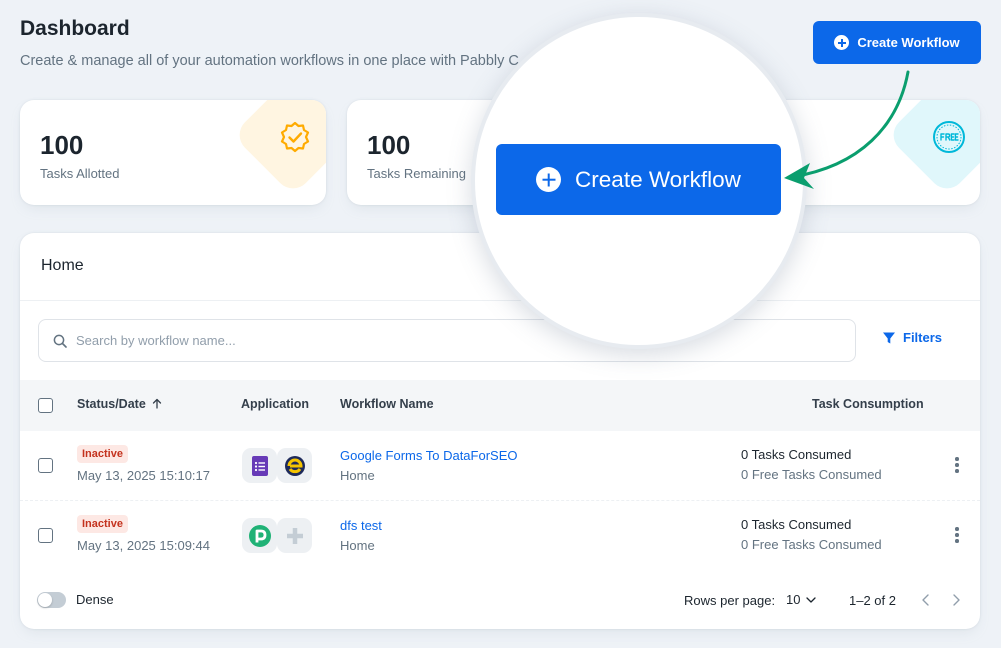 The image size is (1001, 648). I want to click on column-status-date: Status/Date, so click(119, 404).